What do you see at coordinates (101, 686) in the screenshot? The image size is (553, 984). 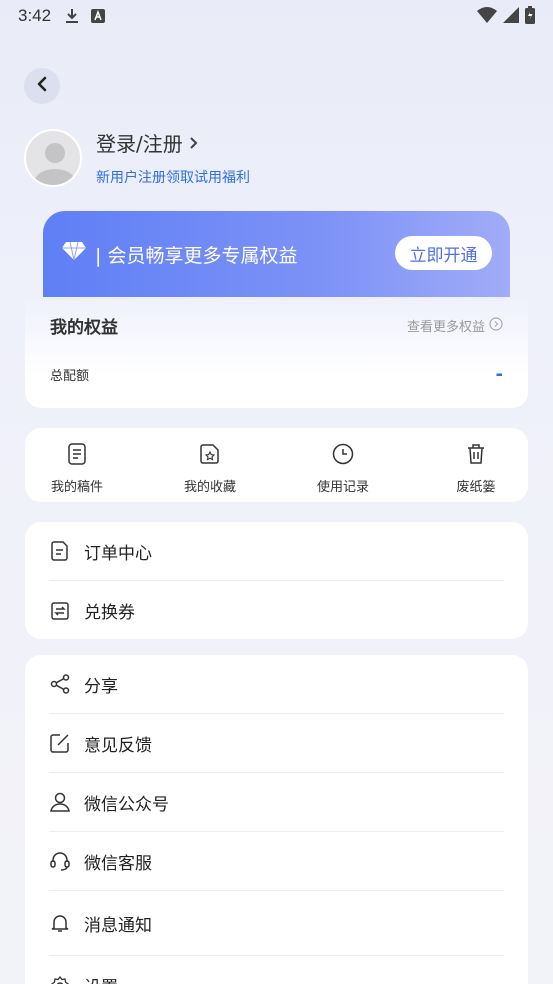 I see `menu-item-label: 分享` at bounding box center [101, 686].